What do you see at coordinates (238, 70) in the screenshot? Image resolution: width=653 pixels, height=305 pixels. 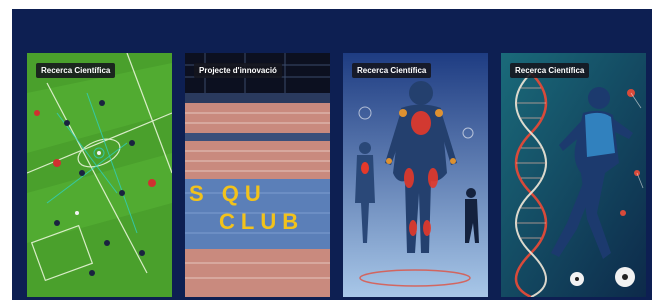 I see `card-badge: Projecte d'innovació` at bounding box center [238, 70].